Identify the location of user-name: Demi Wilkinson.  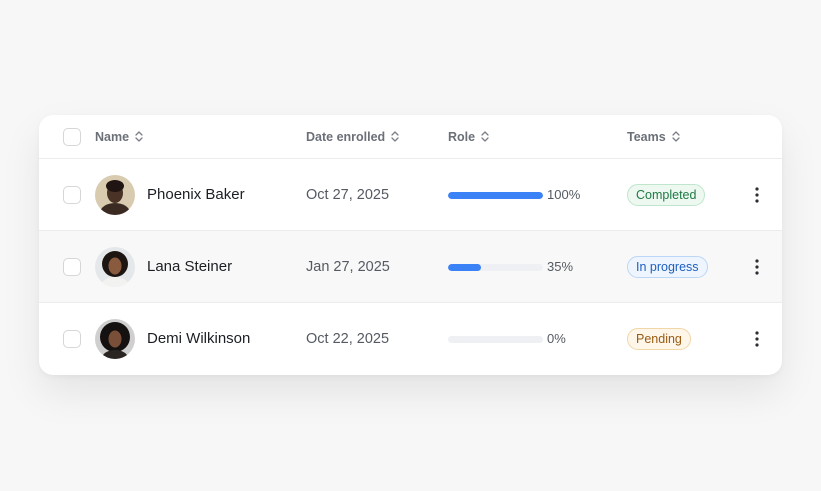
(199, 338).